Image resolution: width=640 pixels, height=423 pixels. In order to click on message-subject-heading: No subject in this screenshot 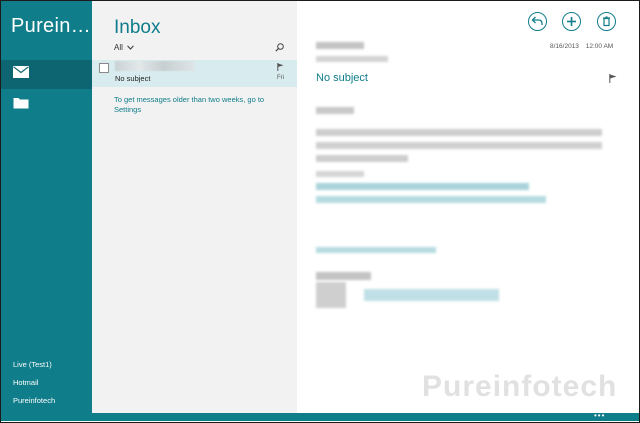, I will do `click(342, 78)`.